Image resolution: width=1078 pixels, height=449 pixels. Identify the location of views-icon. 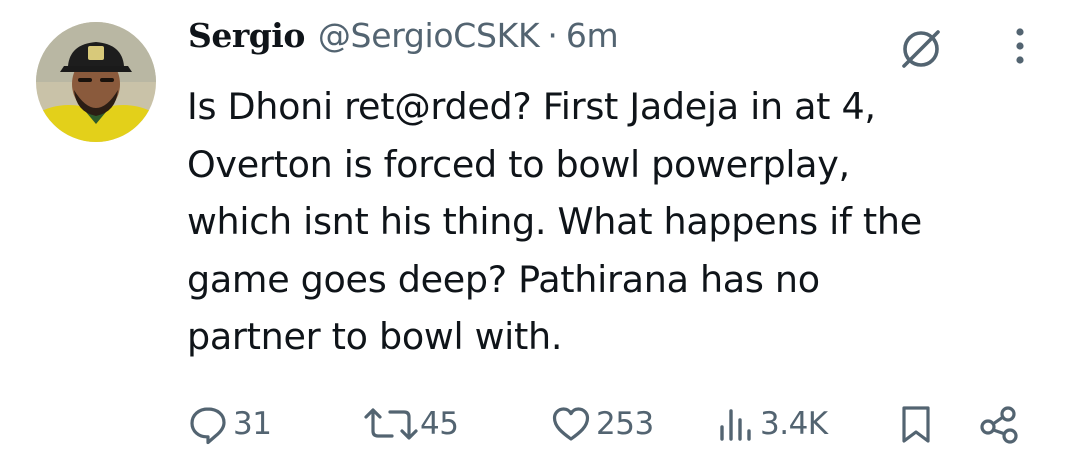
(738, 424).